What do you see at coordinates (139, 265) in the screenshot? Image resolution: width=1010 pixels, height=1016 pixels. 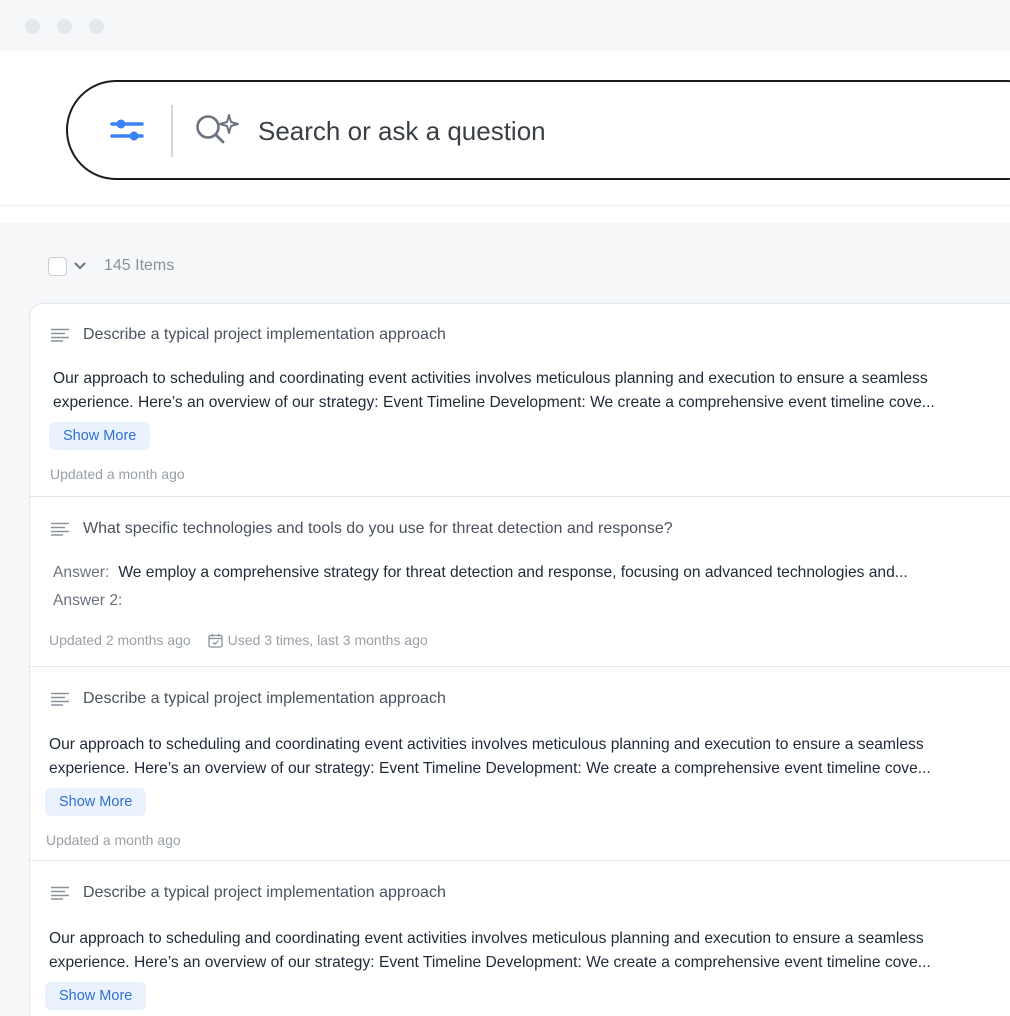 I see `item-count: 145 Items` at bounding box center [139, 265].